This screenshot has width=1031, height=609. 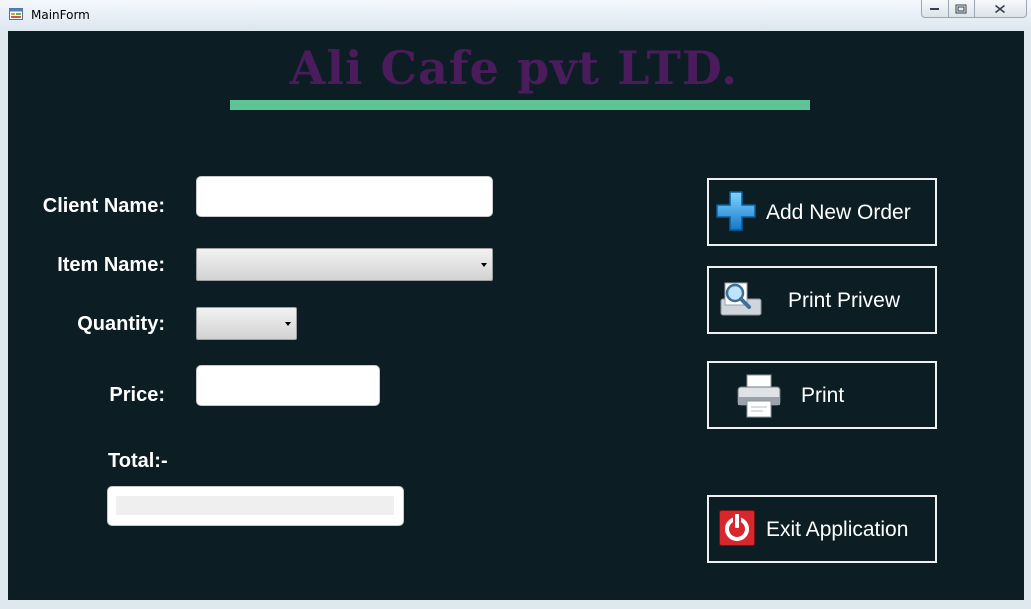 What do you see at coordinates (16, 14) in the screenshot?
I see `app-form-icon` at bounding box center [16, 14].